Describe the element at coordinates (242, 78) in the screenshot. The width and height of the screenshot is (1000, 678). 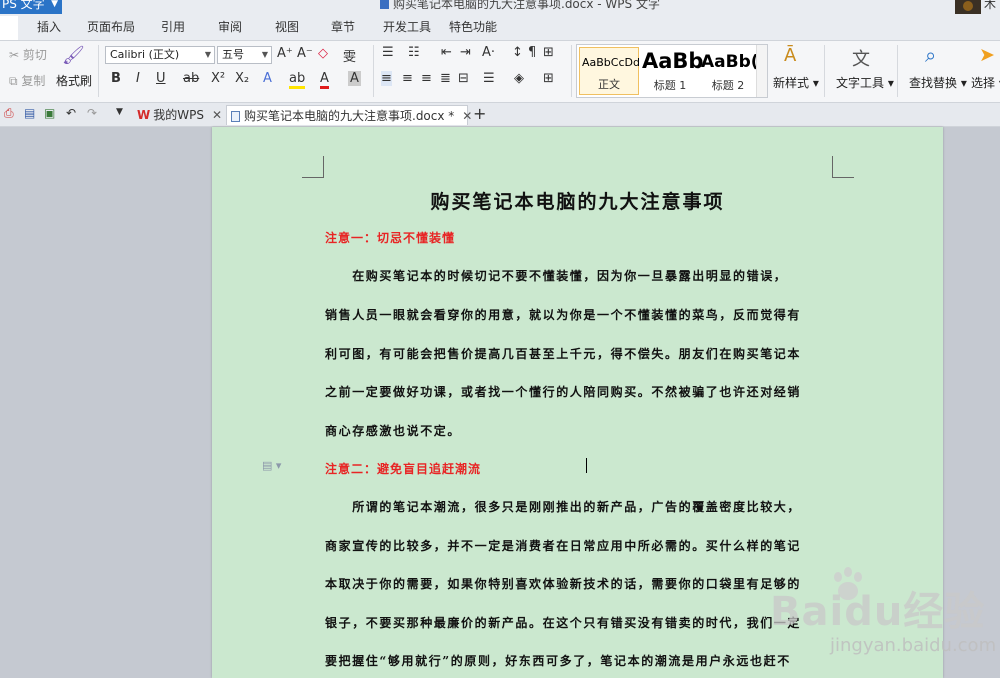
I see `subscript-icon: X₂` at that location.